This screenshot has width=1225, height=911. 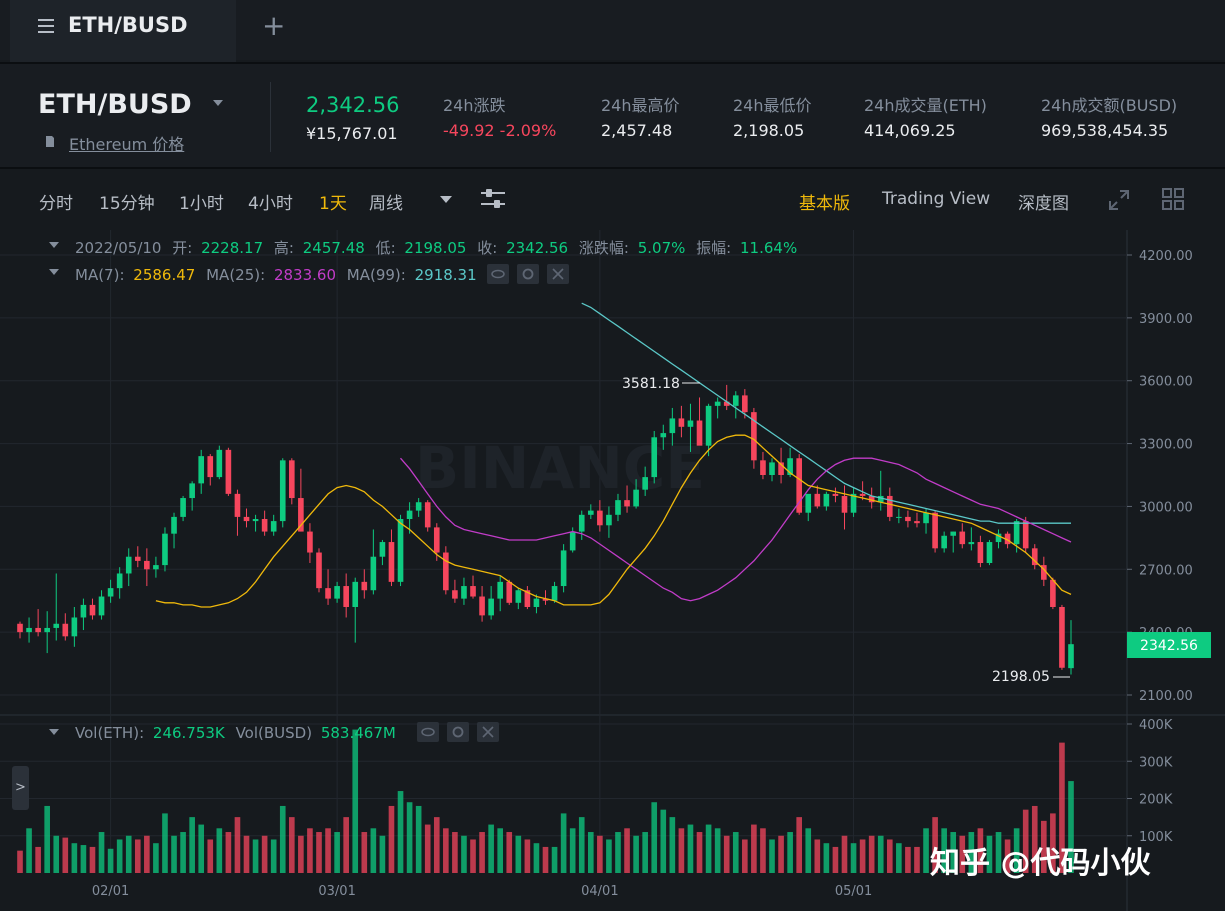 What do you see at coordinates (20, 788) in the screenshot?
I see `chevron-right-icon: >` at bounding box center [20, 788].